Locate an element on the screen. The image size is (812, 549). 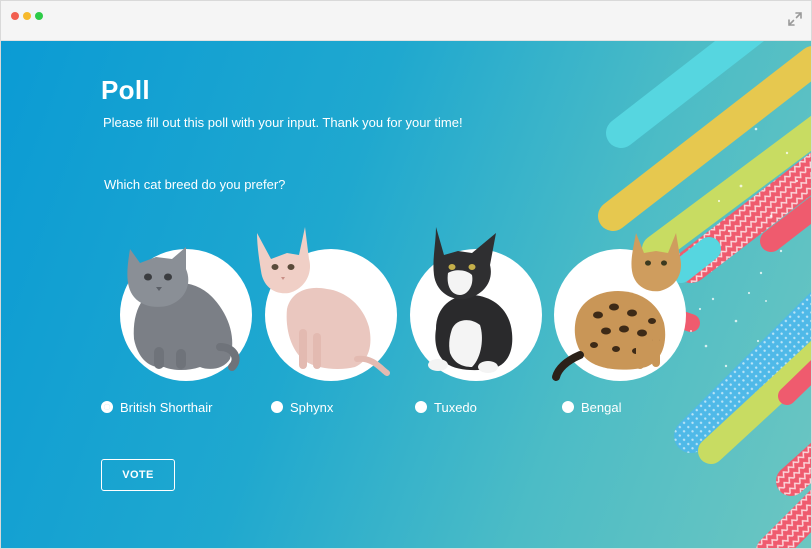
option-label: Bengal is located at coordinates (601, 407).